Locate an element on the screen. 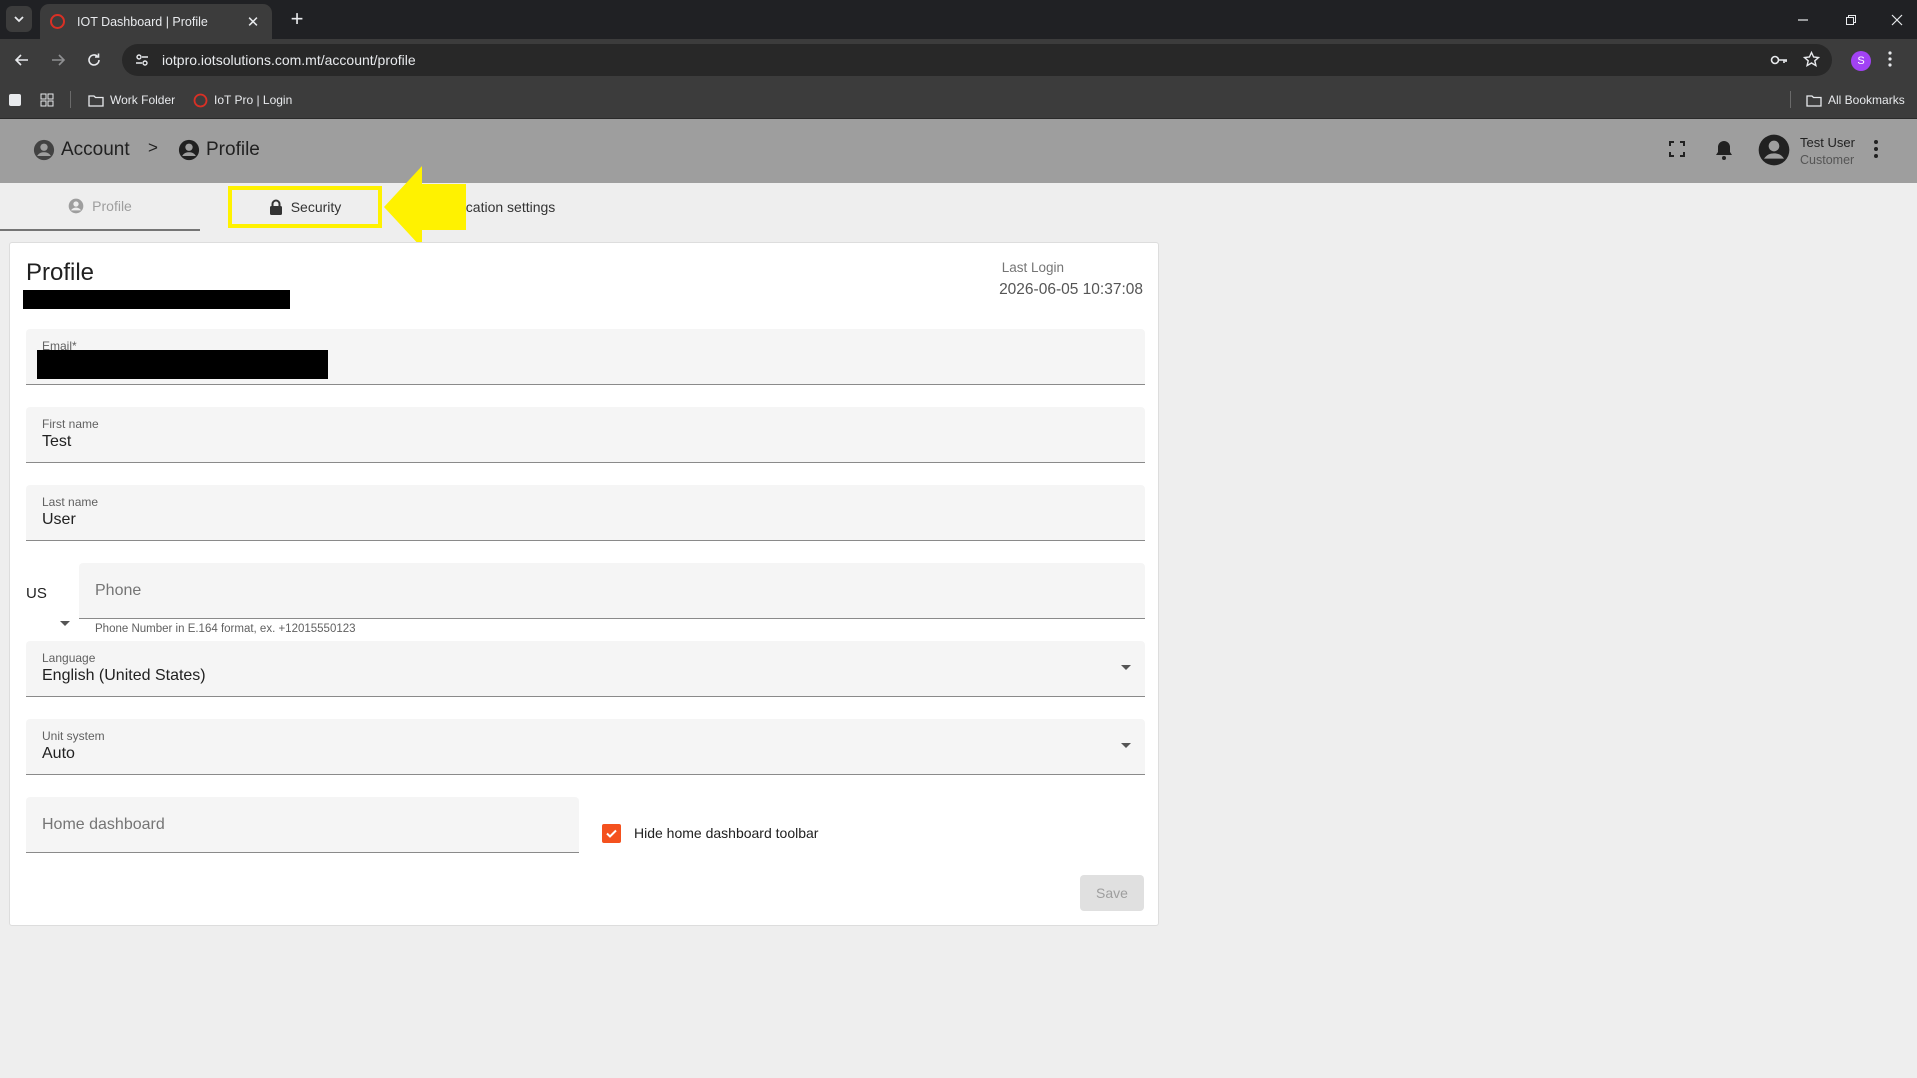  more-vert-icon is located at coordinates (1876, 149).